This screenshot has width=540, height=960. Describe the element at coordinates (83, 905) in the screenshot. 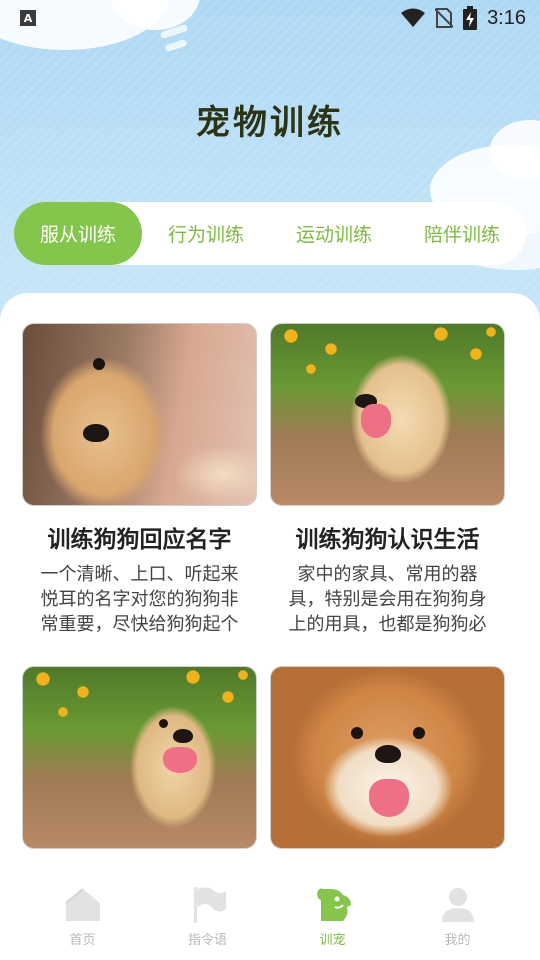

I see `home-icon` at that location.